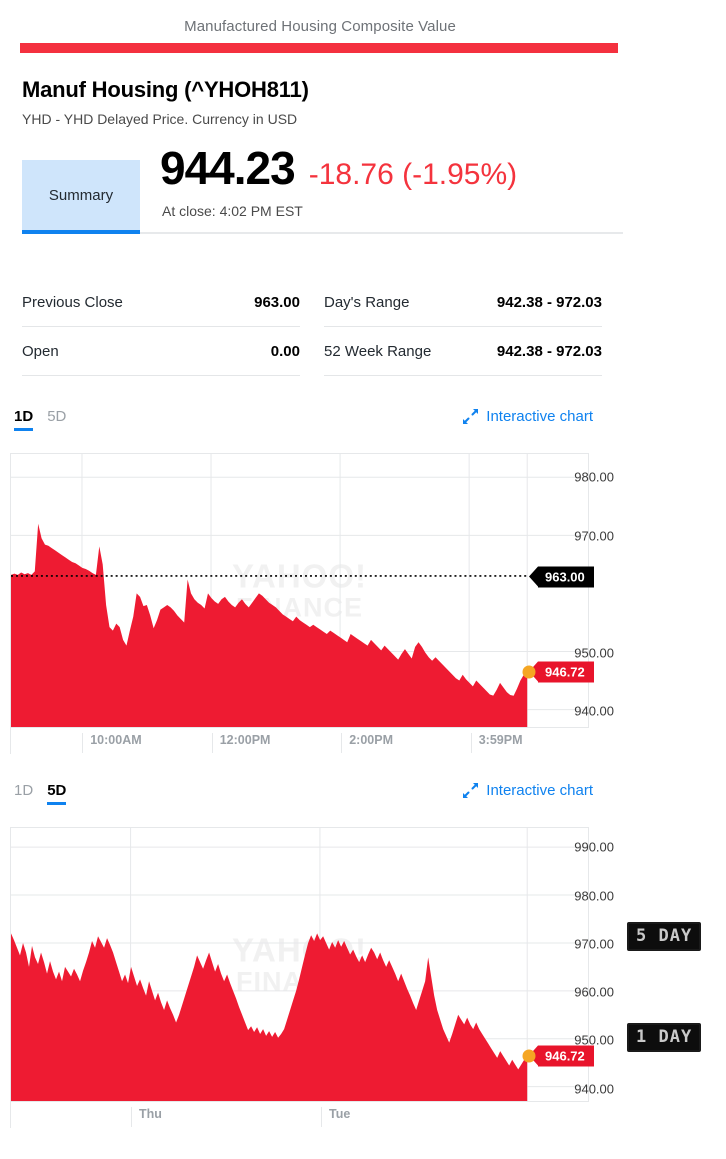 This screenshot has height=1159, width=726. Describe the element at coordinates (594, 992) in the screenshot. I see `y-axis-tick-label: 960.00` at that location.